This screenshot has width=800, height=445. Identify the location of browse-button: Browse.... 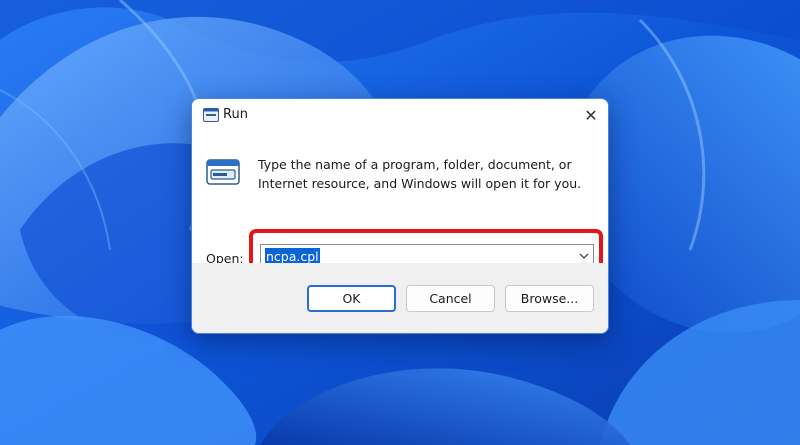
(549, 298).